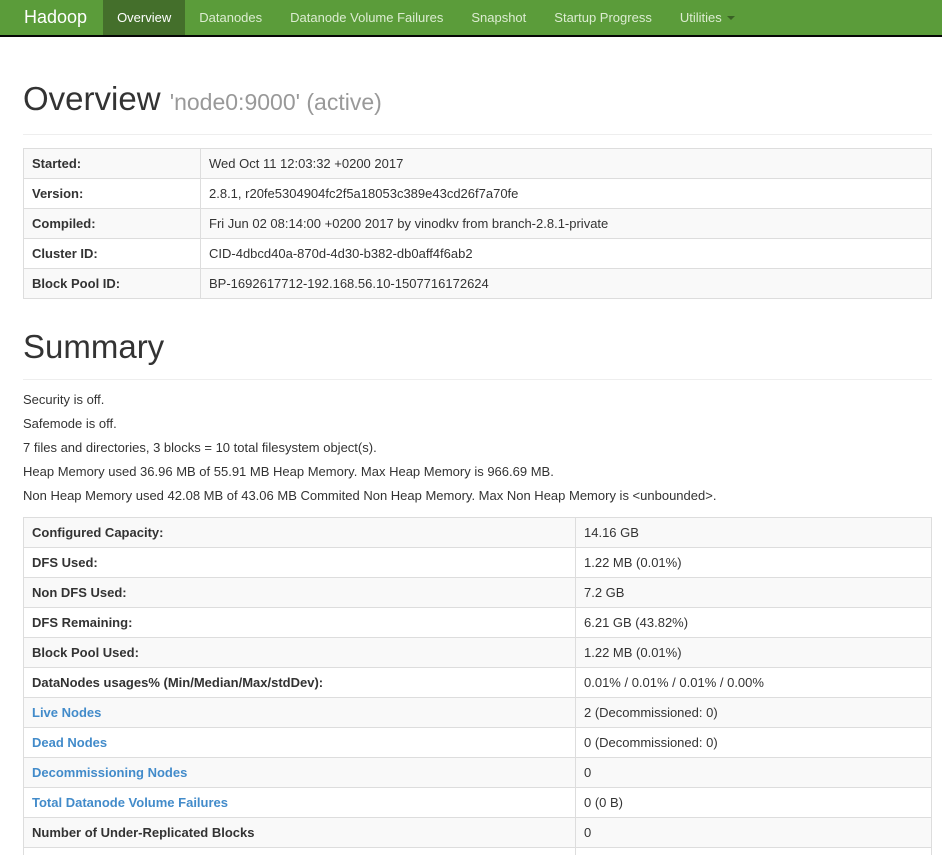  I want to click on table-row: Decommissioning Nodes 0, so click(477, 772).